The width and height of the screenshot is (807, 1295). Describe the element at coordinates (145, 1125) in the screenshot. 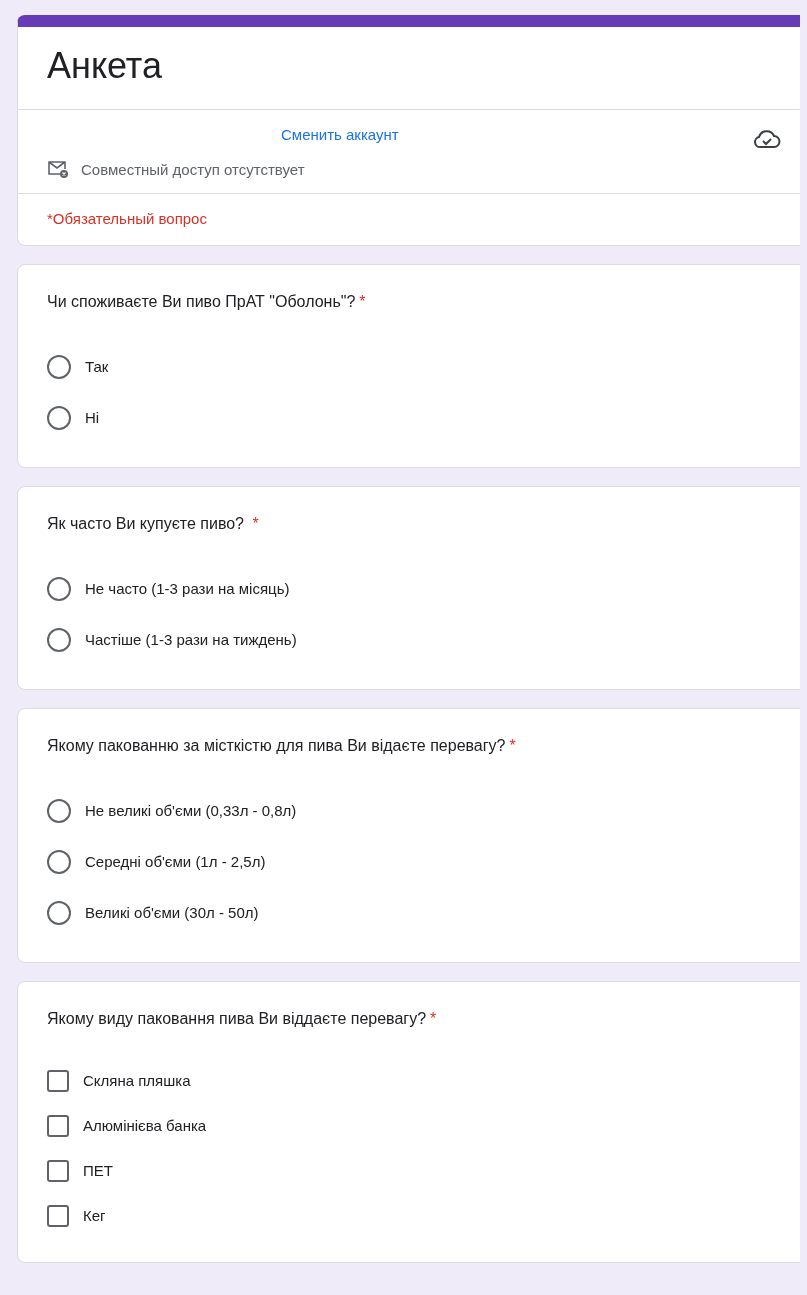

I see `option-label: Алюмінієва банка` at that location.